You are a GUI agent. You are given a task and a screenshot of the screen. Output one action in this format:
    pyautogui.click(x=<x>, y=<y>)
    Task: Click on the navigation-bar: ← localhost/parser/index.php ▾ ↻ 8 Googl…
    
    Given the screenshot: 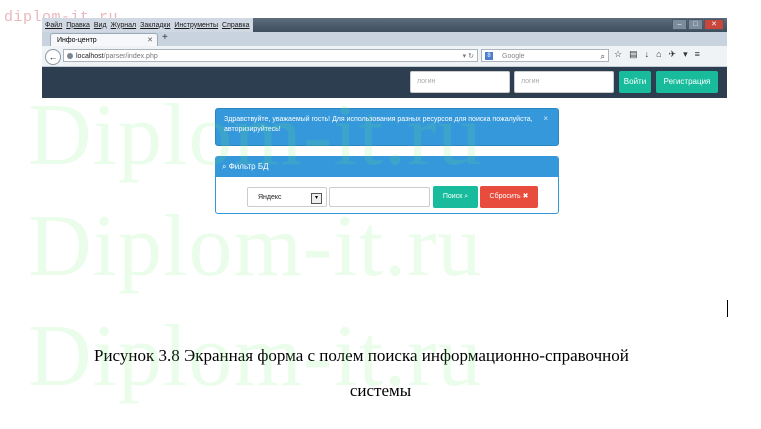 What is the action you would take?
    pyautogui.click(x=384, y=56)
    